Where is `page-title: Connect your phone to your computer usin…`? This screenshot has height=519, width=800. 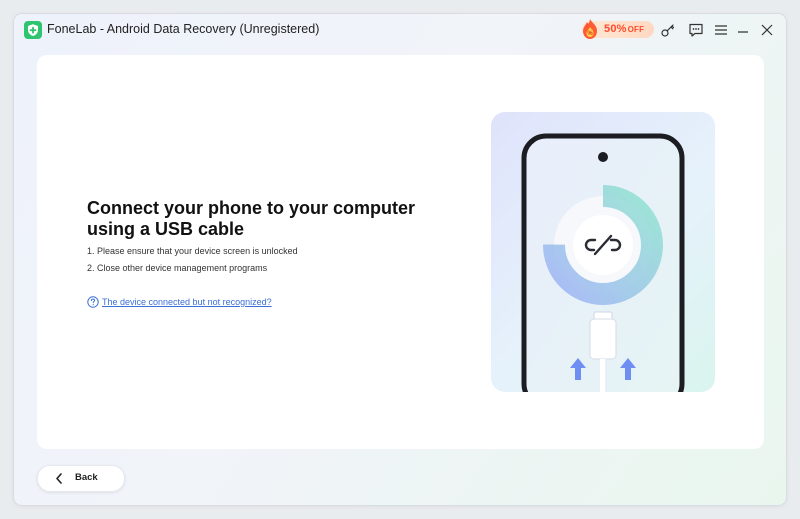
page-title: Connect your phone to your computer usin… is located at coordinates (251, 218).